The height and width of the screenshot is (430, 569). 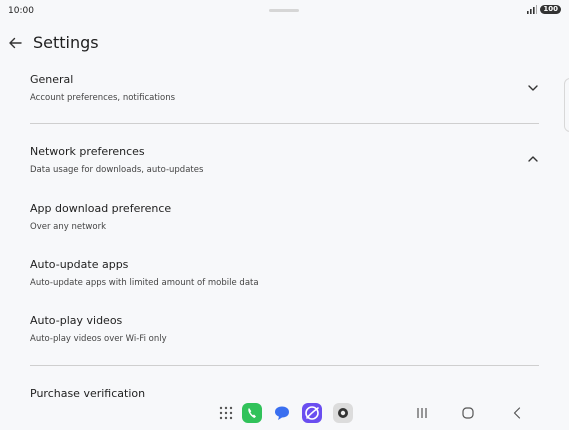 I want to click on status-bar: 10:00 100, so click(x=284, y=11).